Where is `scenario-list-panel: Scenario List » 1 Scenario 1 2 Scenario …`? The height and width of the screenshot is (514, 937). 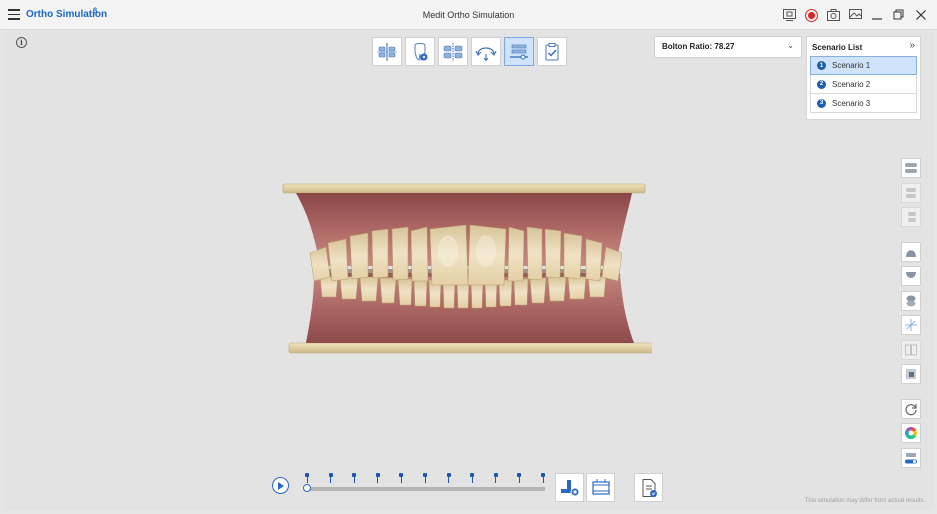 scenario-list-panel: Scenario List » 1 Scenario 1 2 Scenario … is located at coordinates (863, 78).